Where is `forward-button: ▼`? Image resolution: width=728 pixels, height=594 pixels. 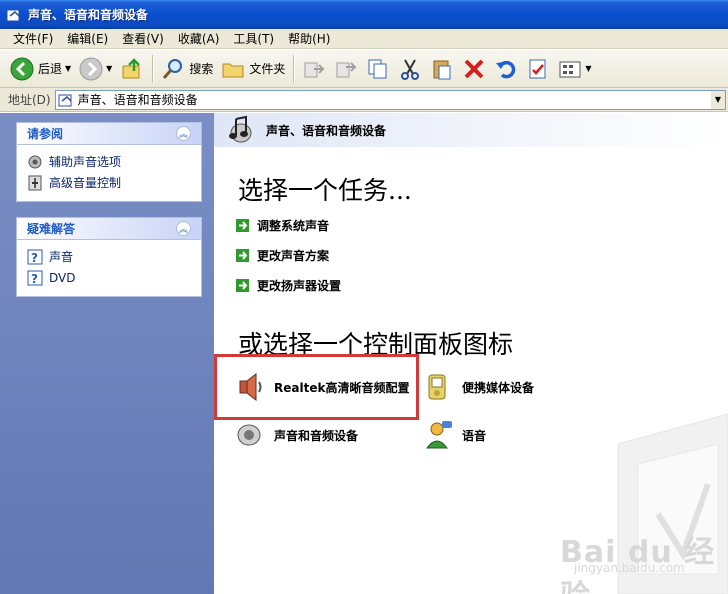
forward-button: ▼ is located at coordinates (95, 69).